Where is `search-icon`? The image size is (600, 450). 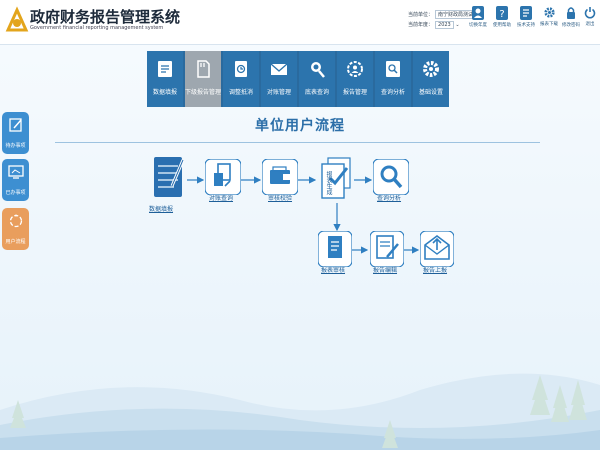 search-icon is located at coordinates (391, 177).